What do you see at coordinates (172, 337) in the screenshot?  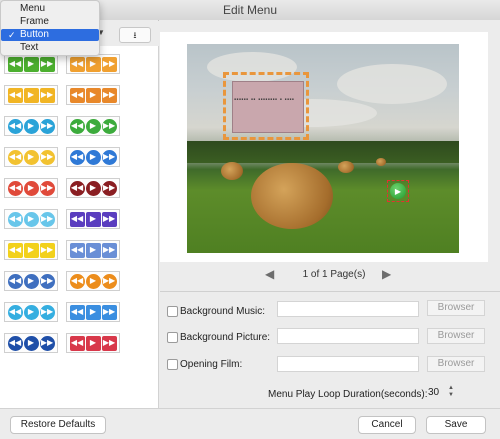 I see `background-picture-checkbox` at bounding box center [172, 337].